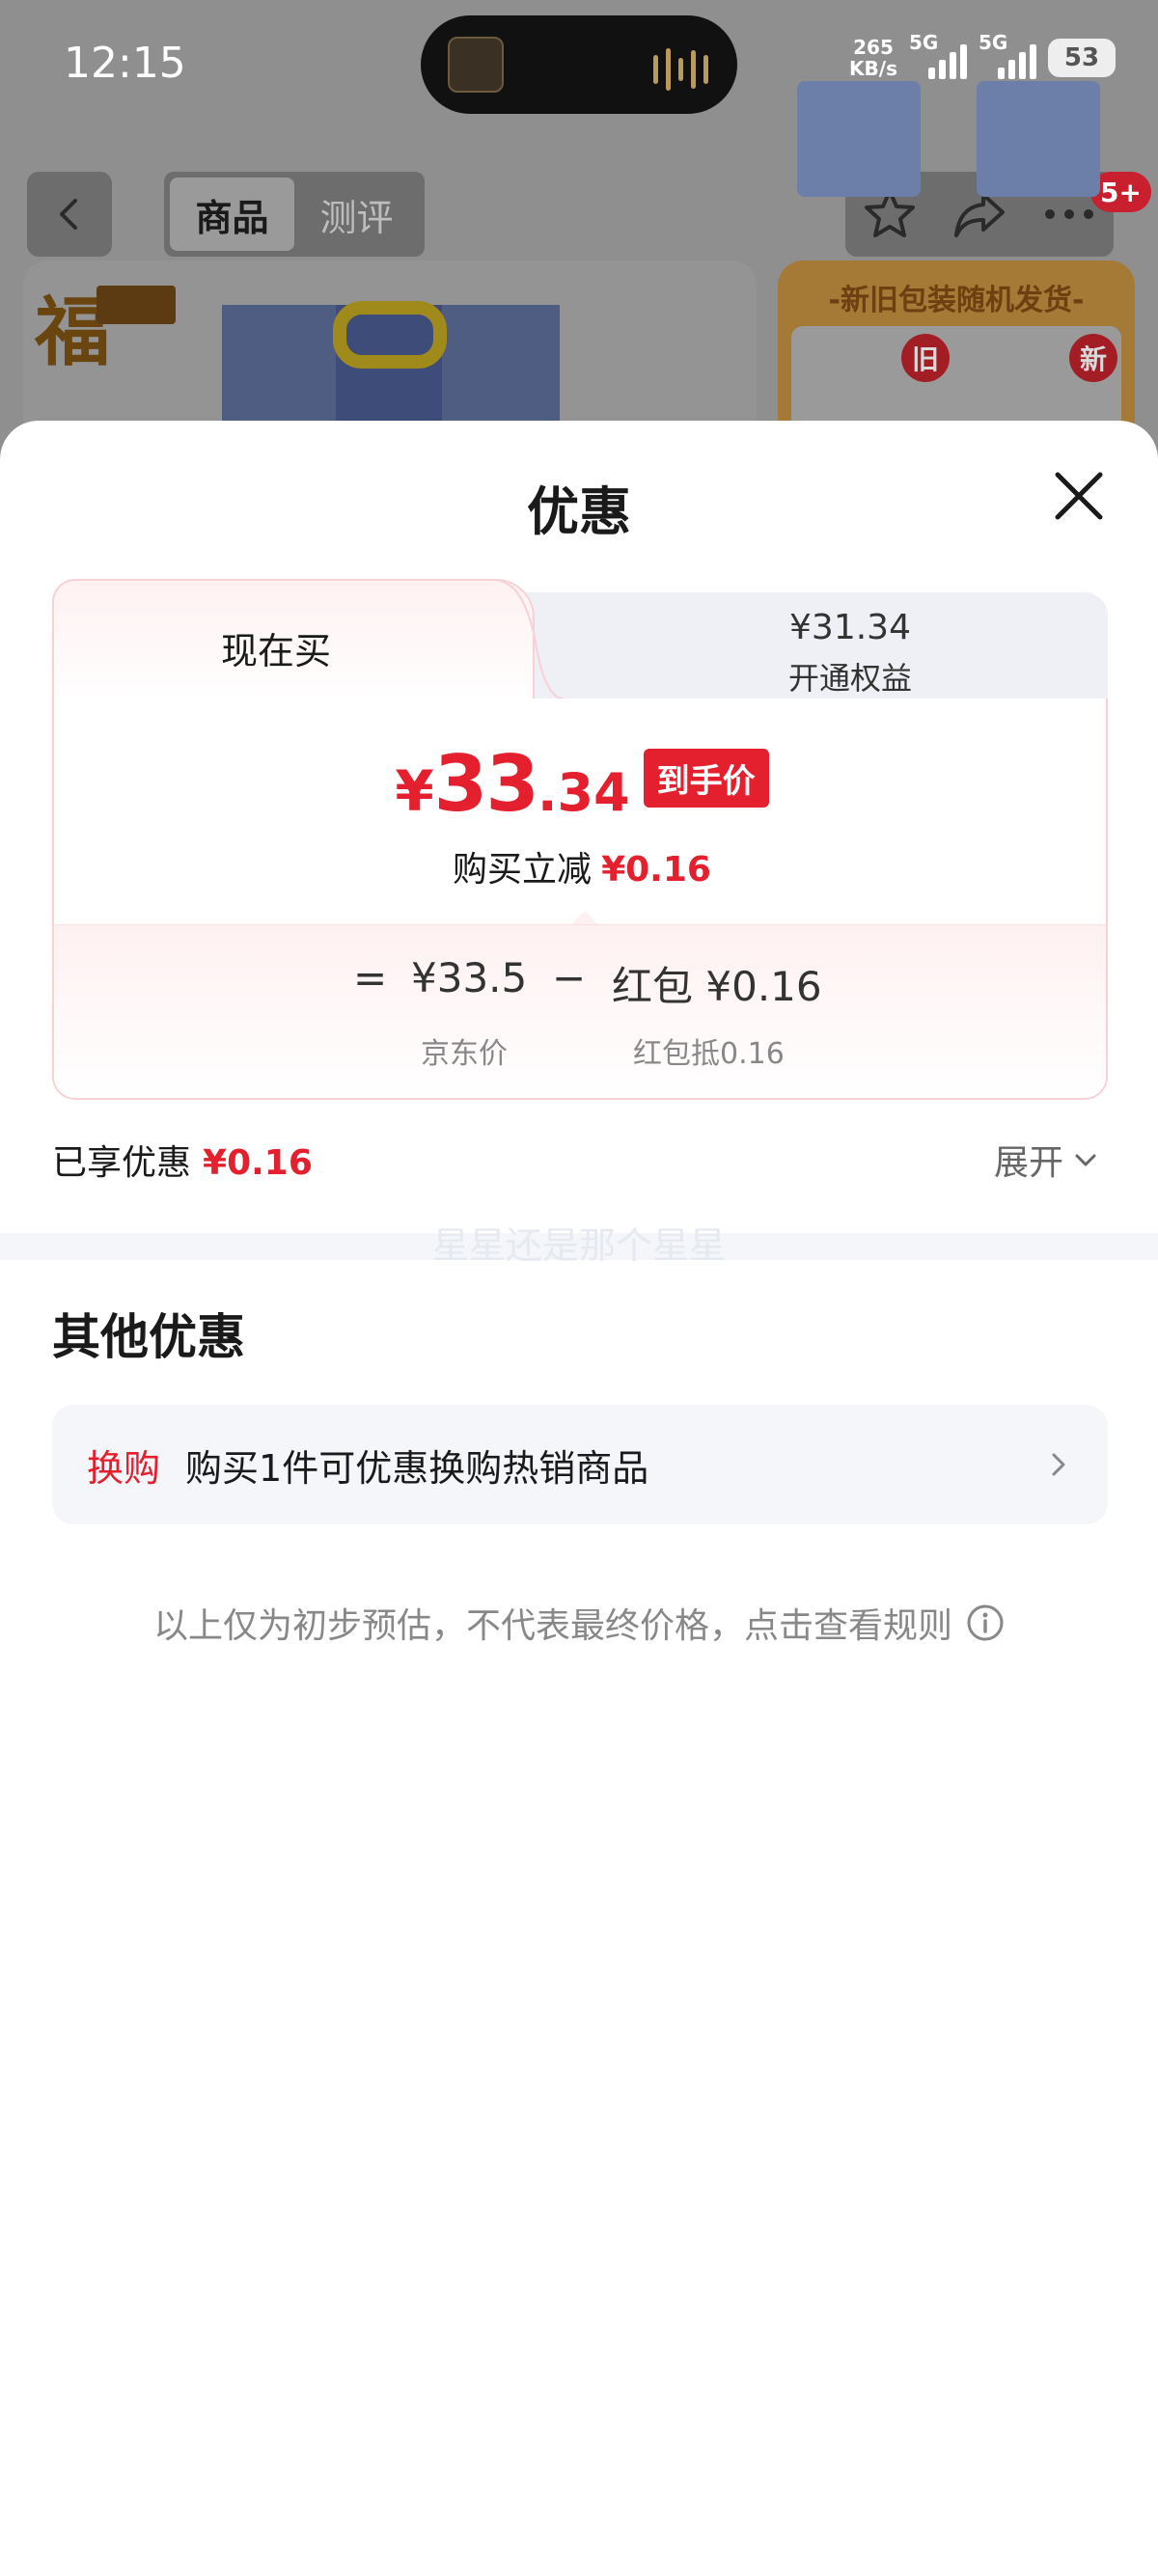 The height and width of the screenshot is (2576, 1158). I want to click on chevron-right-icon, so click(1058, 1464).